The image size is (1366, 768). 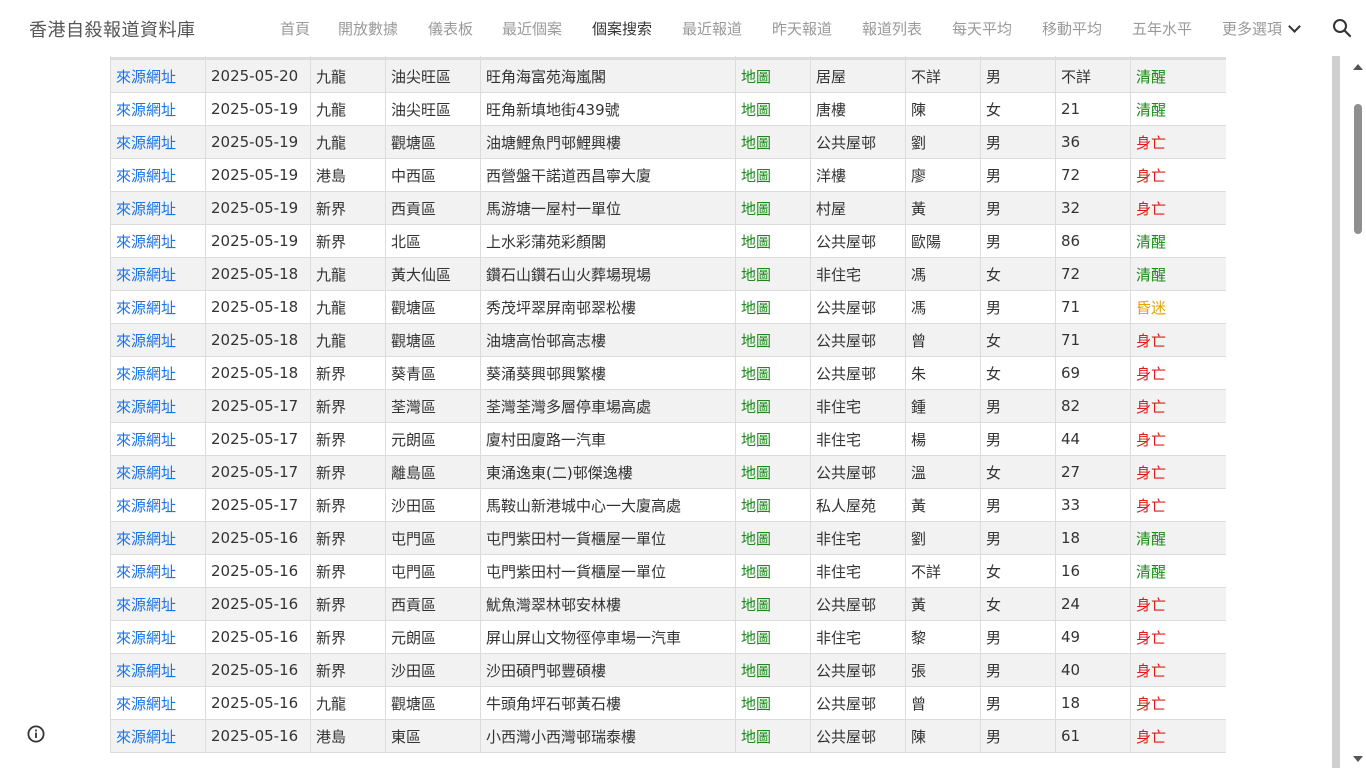 I want to click on info-icon, so click(x=36, y=734).